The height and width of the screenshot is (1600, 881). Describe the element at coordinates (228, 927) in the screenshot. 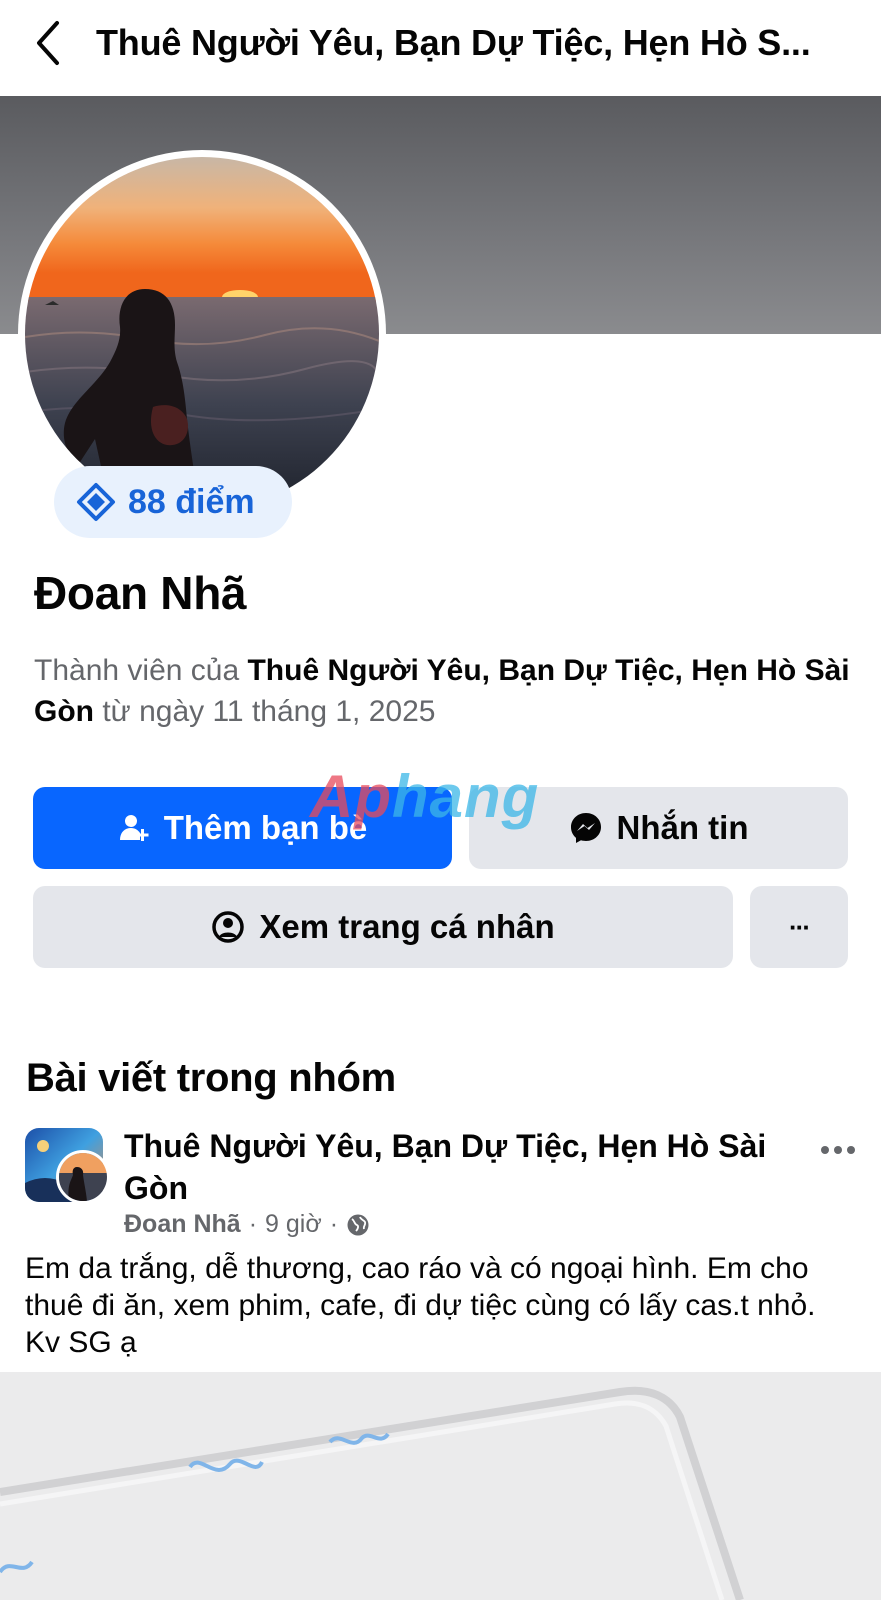

I see `profile-circle-icon` at that location.